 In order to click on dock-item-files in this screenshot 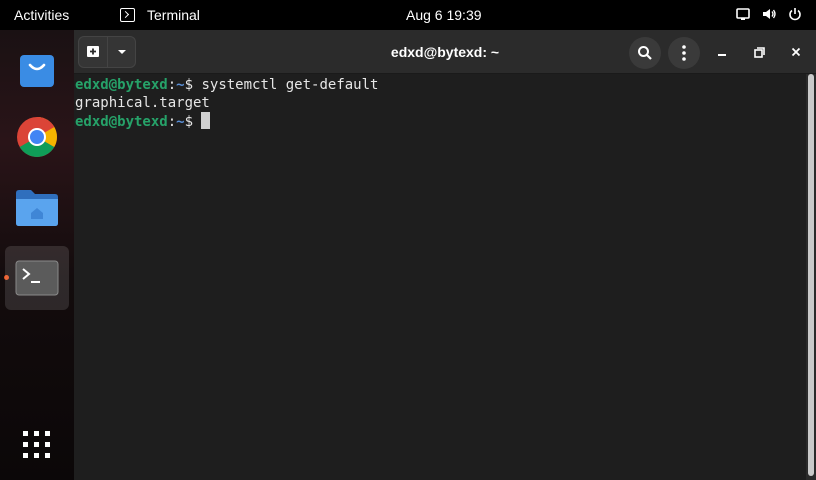, I will do `click(37, 207)`.